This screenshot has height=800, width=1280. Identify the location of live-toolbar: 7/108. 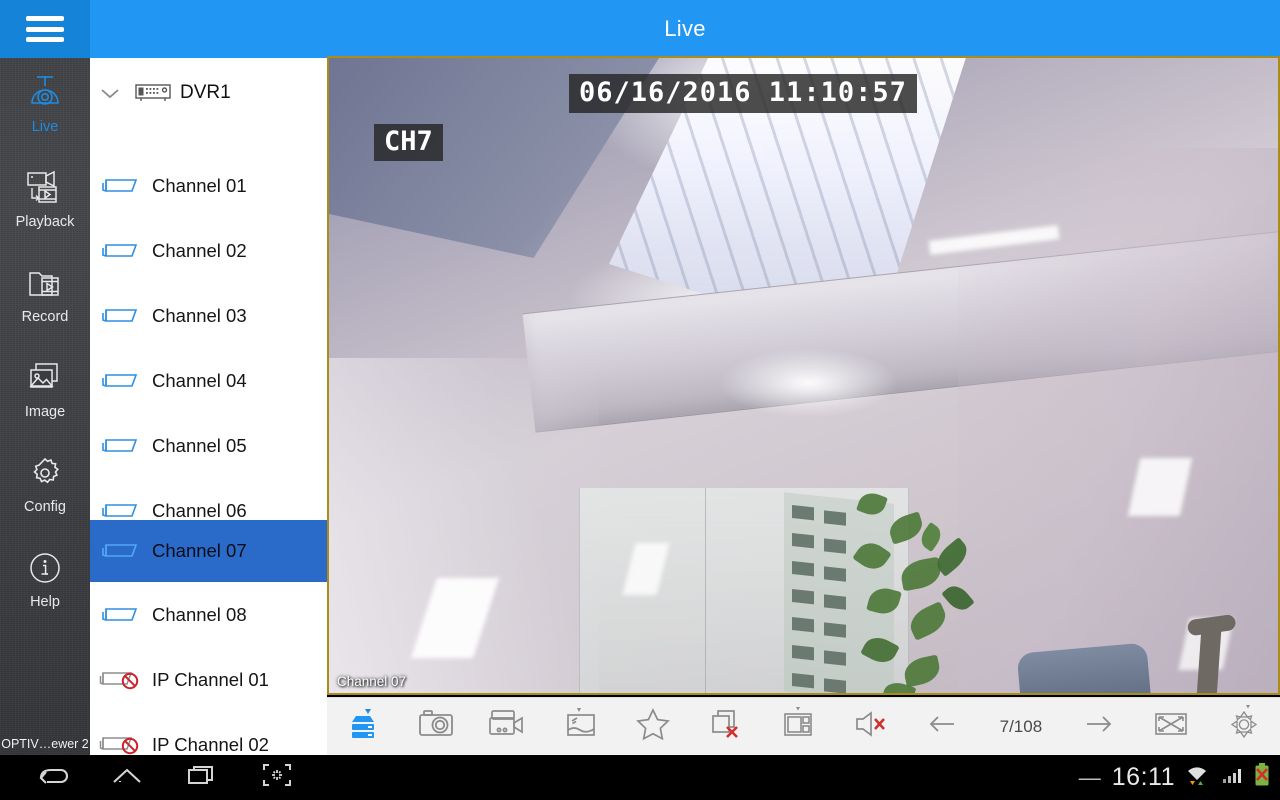
(803, 726).